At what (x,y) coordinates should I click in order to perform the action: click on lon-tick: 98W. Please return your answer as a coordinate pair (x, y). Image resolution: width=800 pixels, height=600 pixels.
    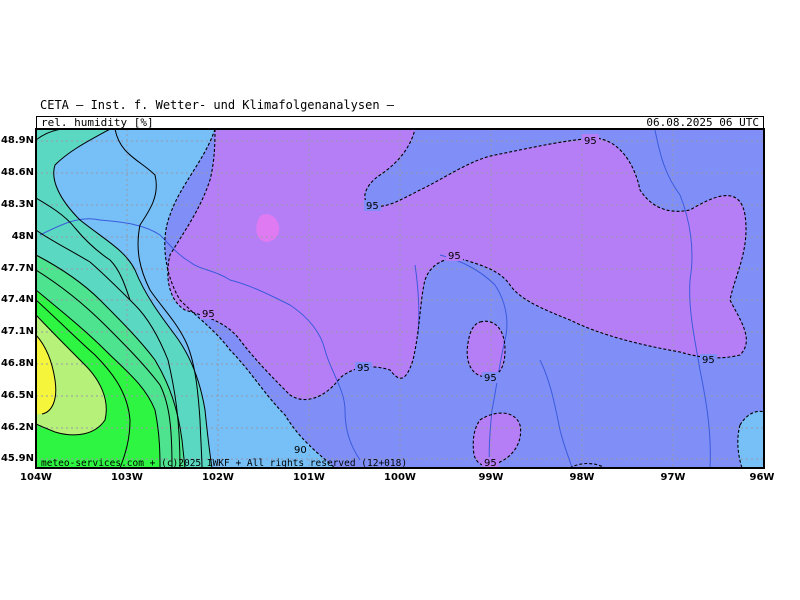
    Looking at the image, I should click on (582, 477).